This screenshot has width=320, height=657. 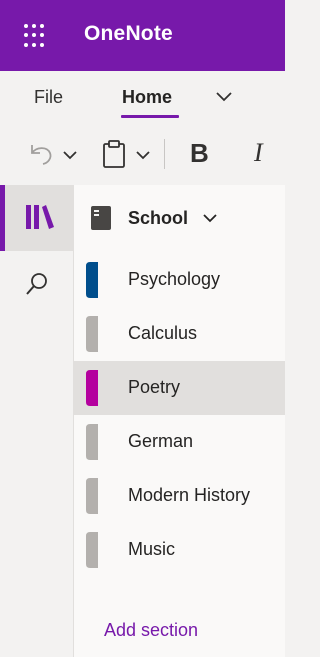 I want to click on ribbon-toolbar: B I, so click(x=142, y=153).